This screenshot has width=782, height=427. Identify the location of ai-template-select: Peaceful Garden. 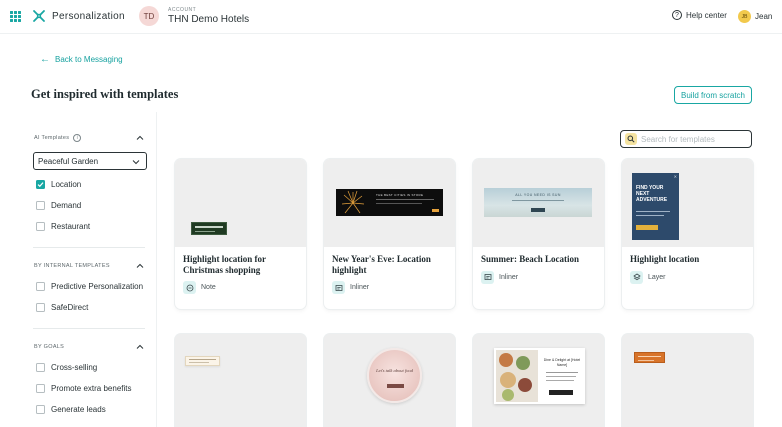
(90, 161).